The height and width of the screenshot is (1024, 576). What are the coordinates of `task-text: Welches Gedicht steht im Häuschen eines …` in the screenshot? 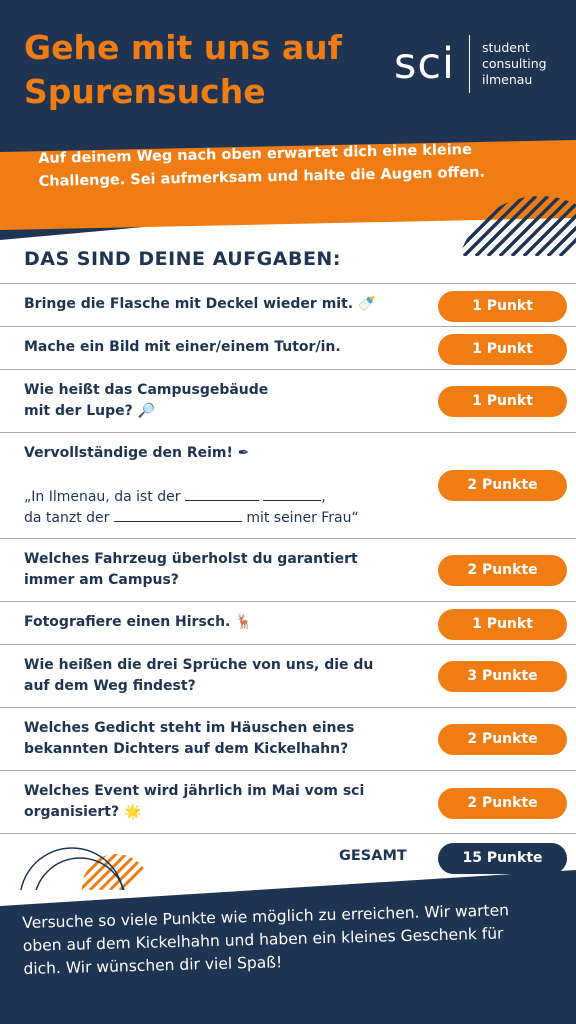 It's located at (189, 739).